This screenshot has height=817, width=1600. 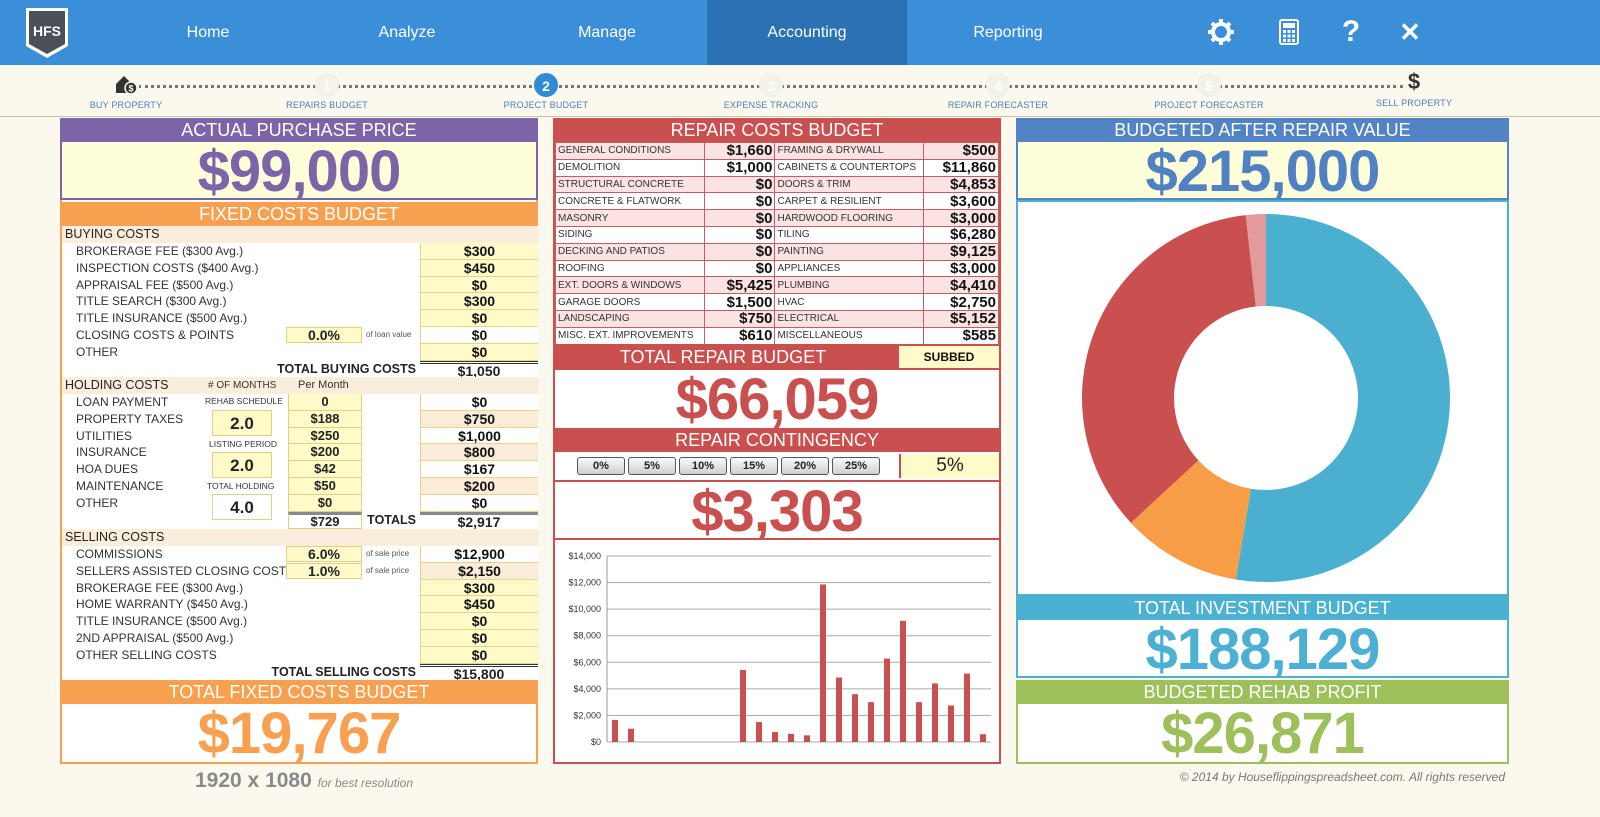 I want to click on sale-pct-input: 1.0%, so click(x=324, y=570).